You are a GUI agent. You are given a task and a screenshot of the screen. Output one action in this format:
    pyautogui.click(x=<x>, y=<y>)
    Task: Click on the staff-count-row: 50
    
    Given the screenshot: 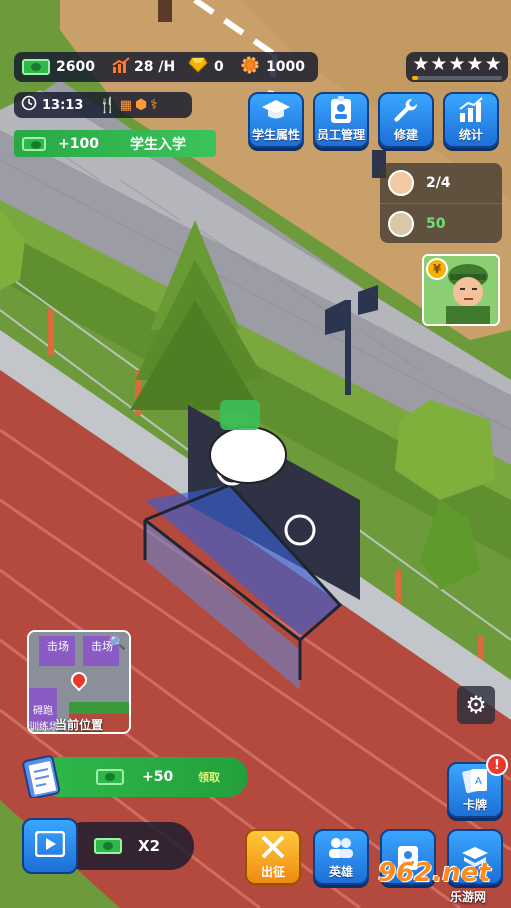 What is the action you would take?
    pyautogui.click(x=441, y=223)
    